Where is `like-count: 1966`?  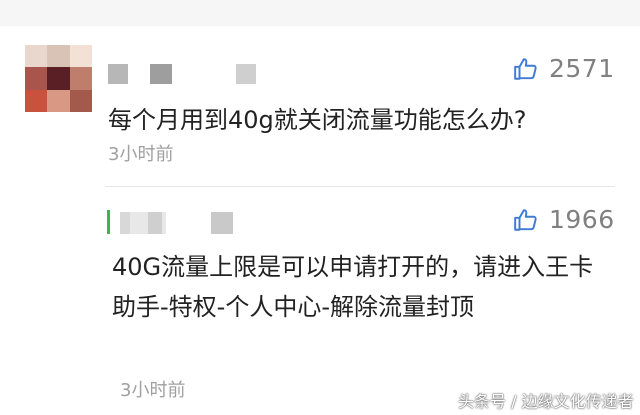
like-count: 1966 is located at coordinates (582, 219).